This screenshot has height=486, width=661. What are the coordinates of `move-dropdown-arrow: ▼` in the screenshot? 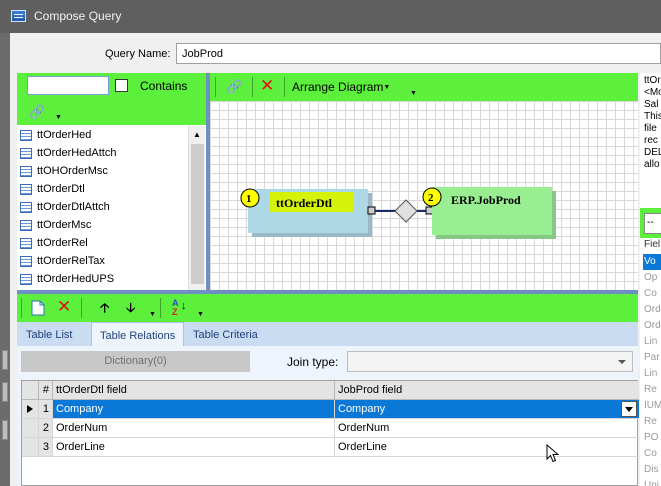 It's located at (152, 314).